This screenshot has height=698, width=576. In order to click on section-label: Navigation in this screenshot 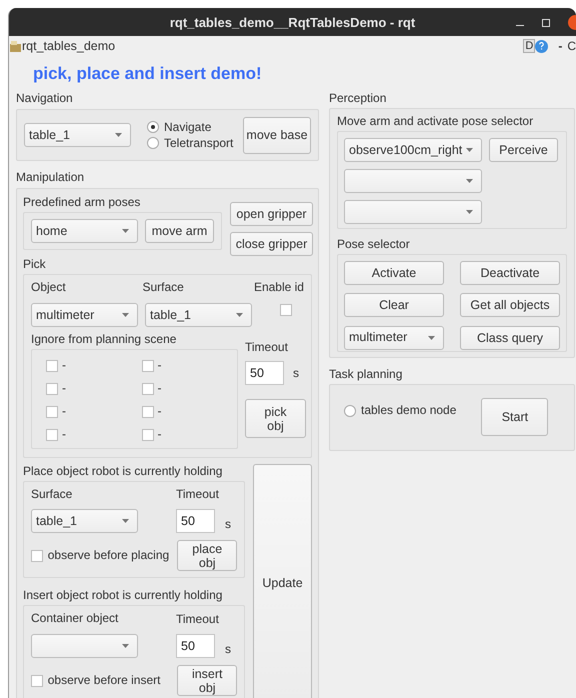, I will do `click(45, 98)`.